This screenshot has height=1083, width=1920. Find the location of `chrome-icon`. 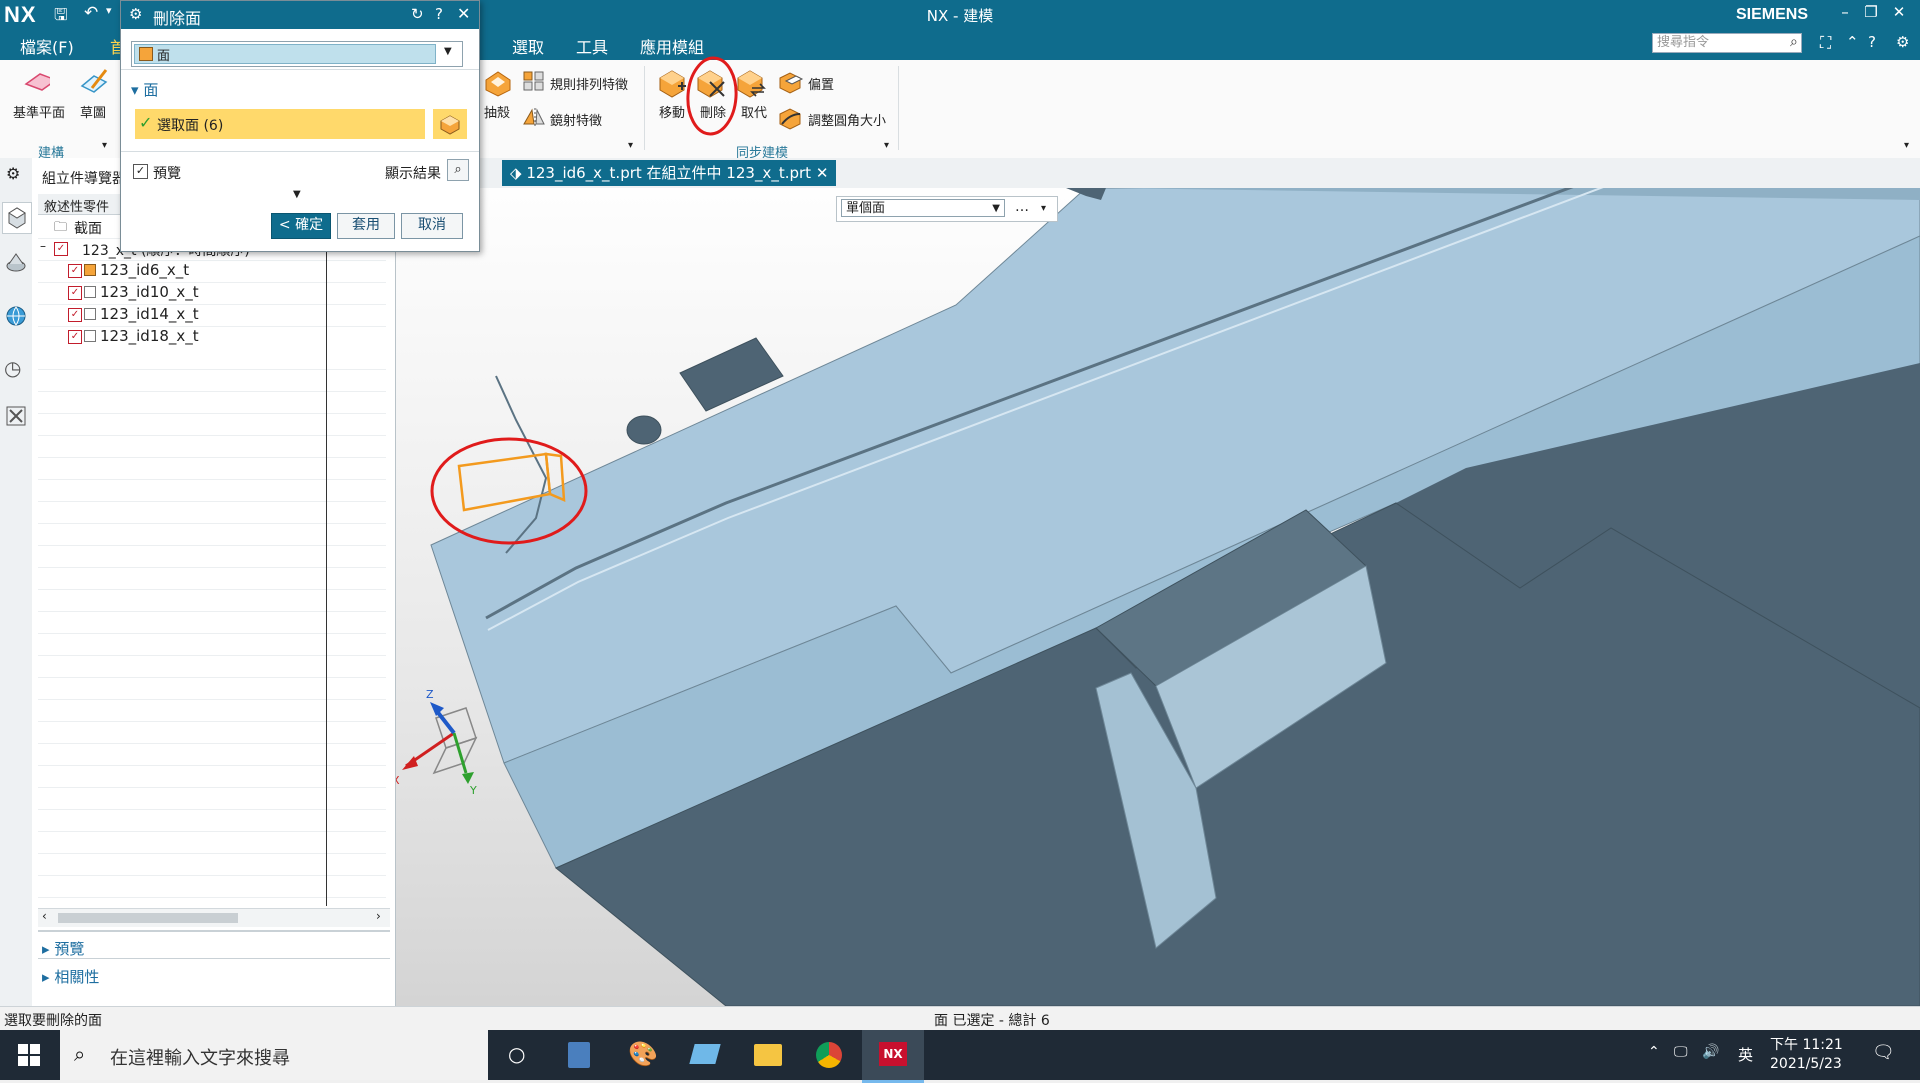

chrome-icon is located at coordinates (829, 1055).